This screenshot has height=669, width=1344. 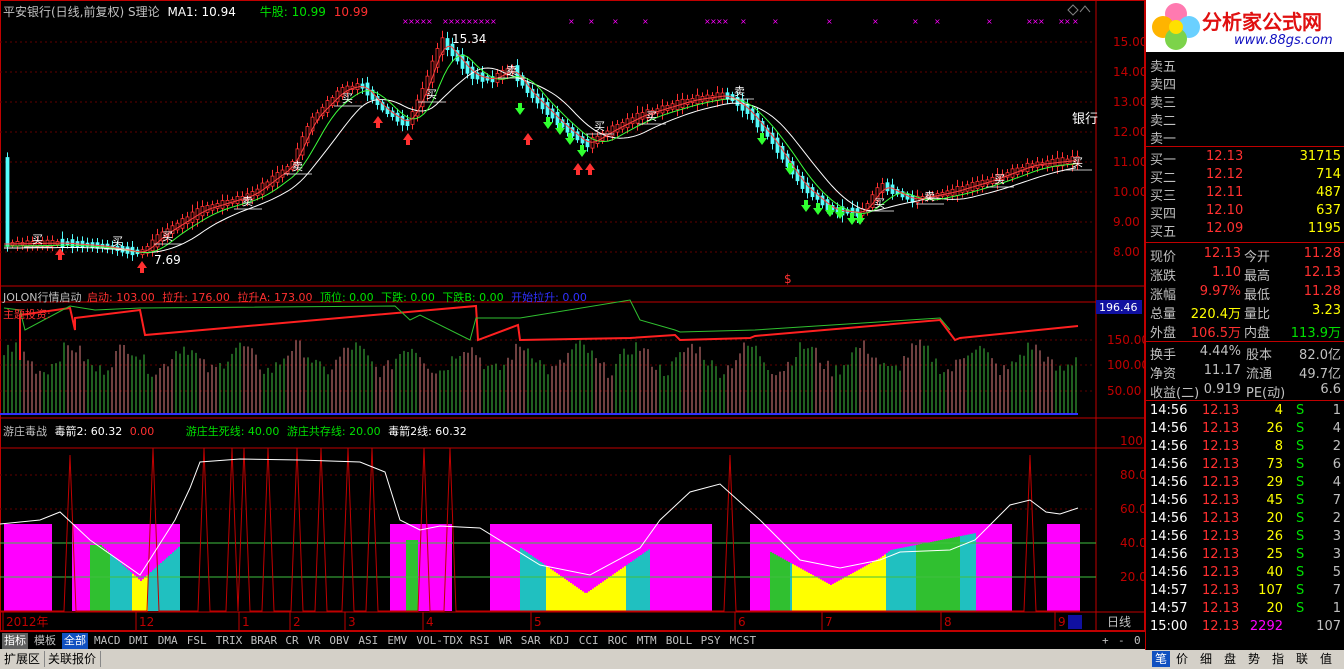 What do you see at coordinates (560, 641) in the screenshot?
I see `tab-kdj: KDJ` at bounding box center [560, 641].